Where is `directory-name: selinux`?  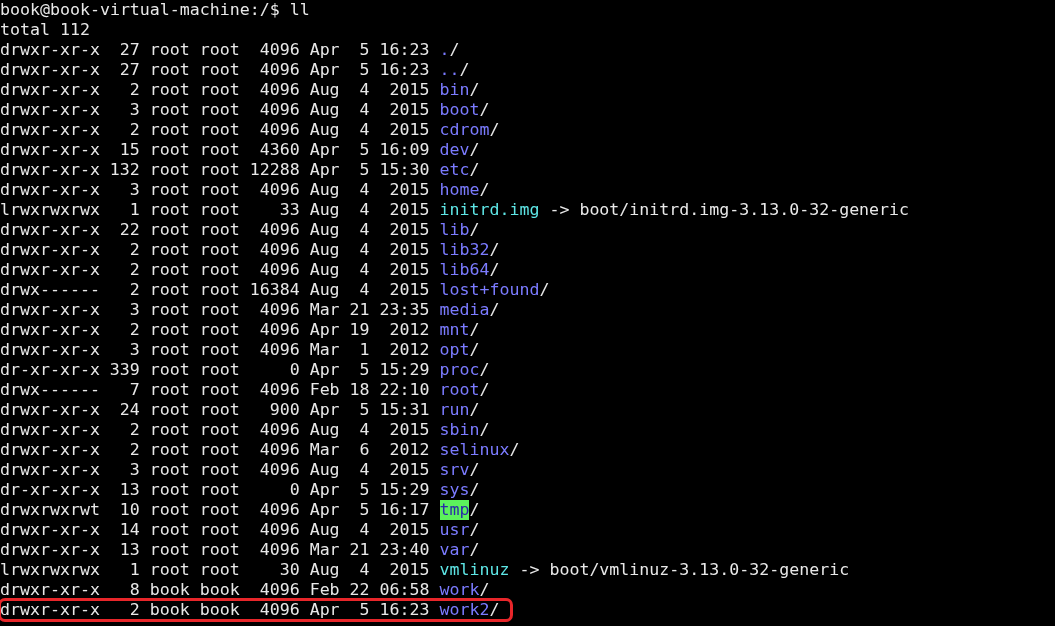 directory-name: selinux is located at coordinates (474, 450).